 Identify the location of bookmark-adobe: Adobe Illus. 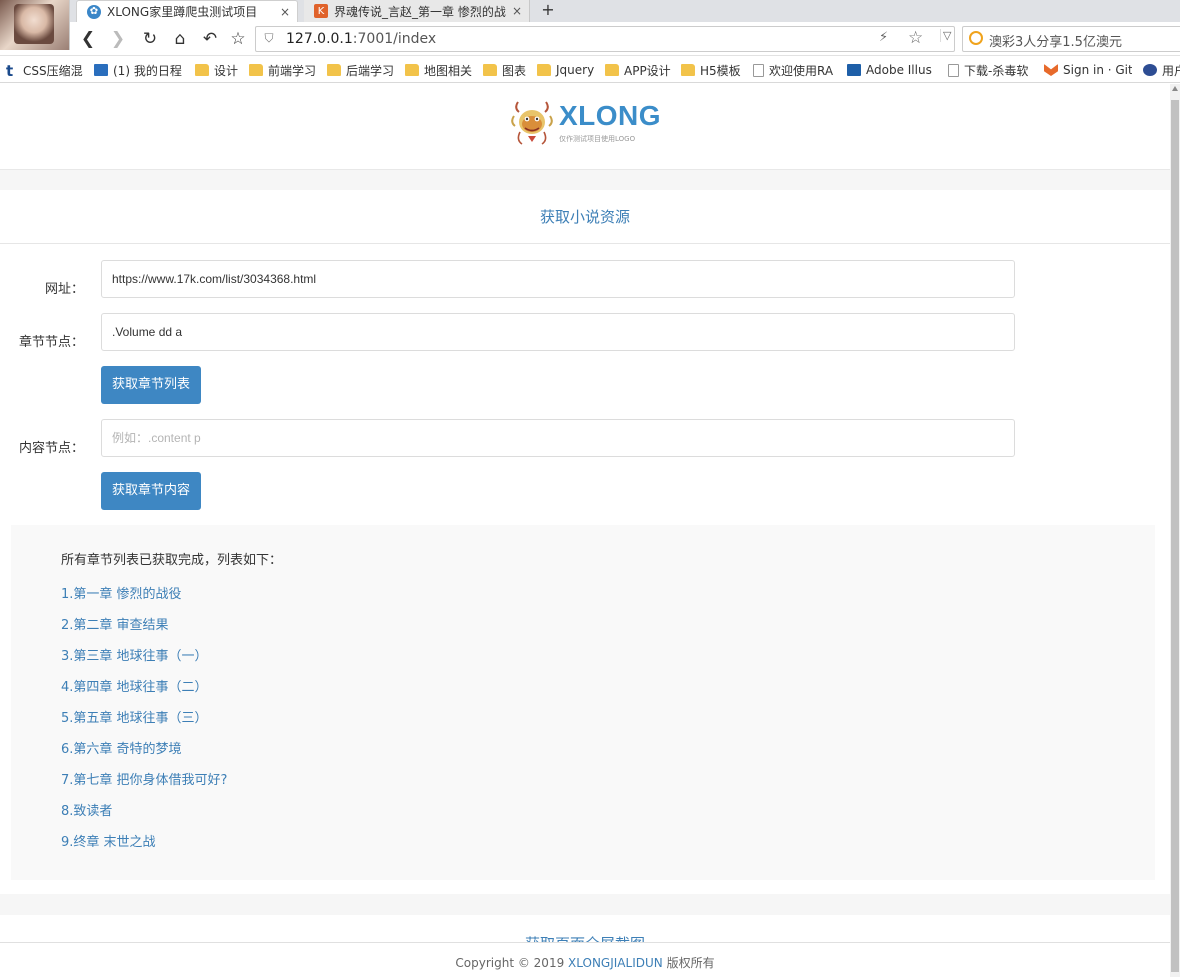
(892, 70).